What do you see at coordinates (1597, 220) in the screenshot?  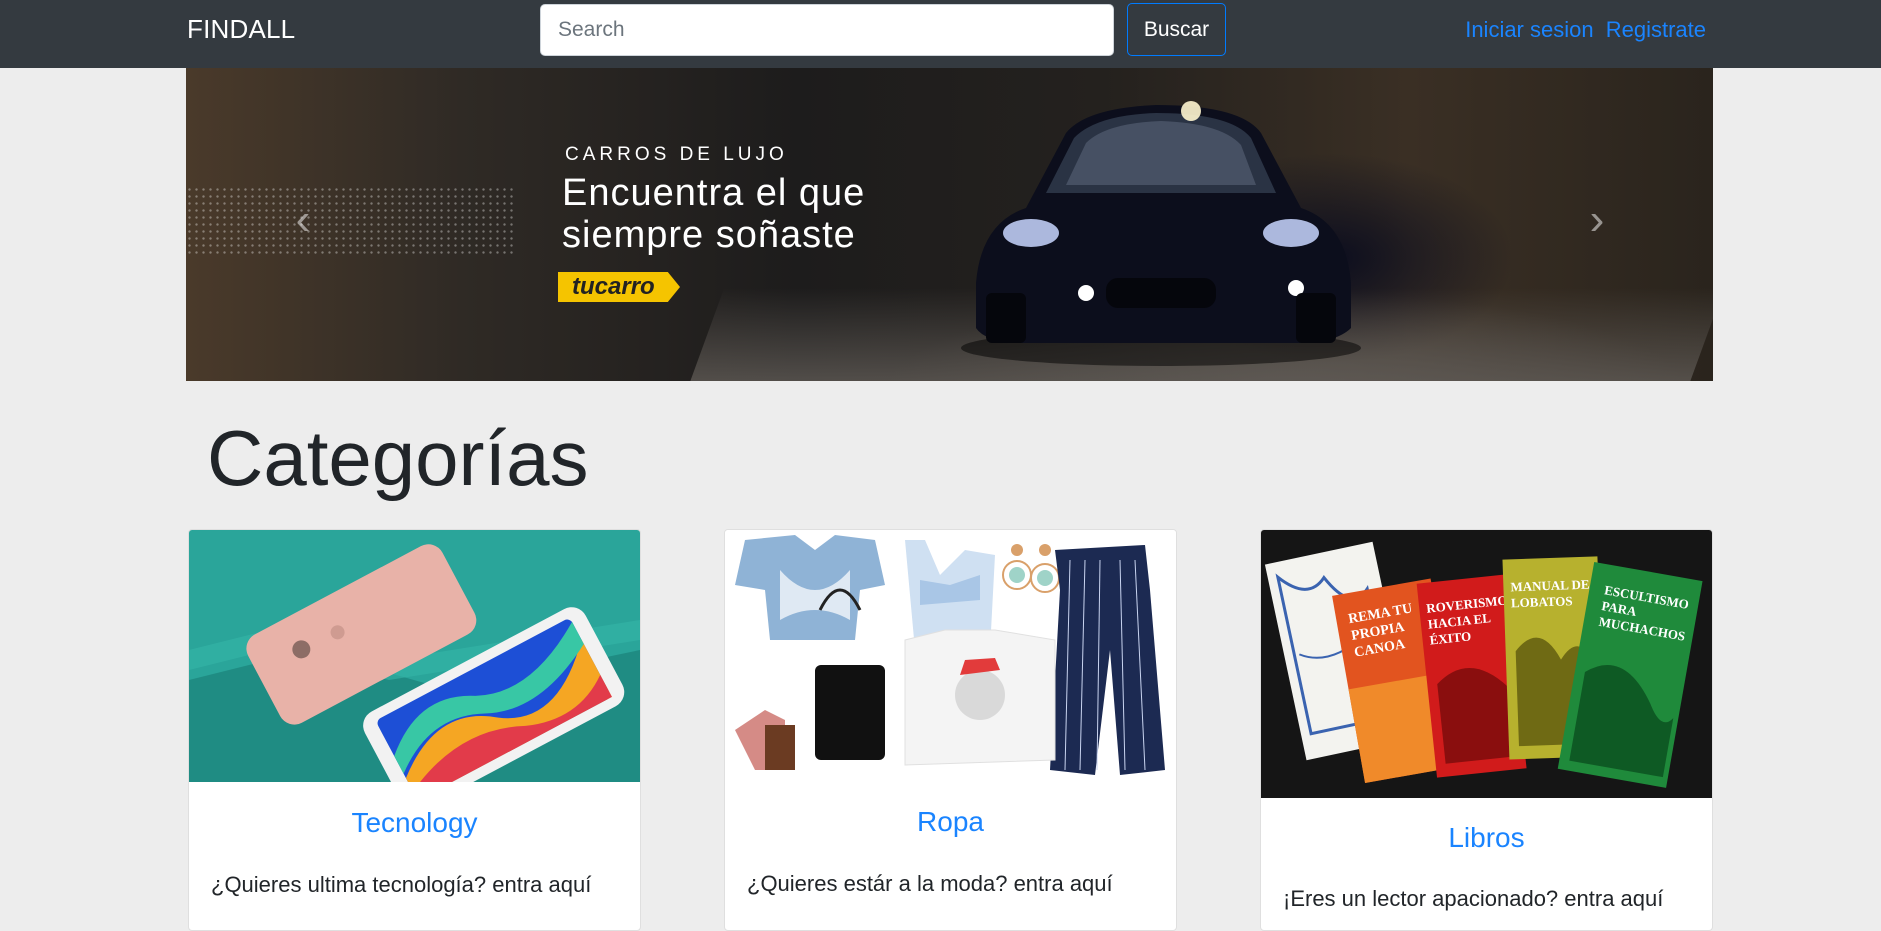 I see `carousel-next-icon: ›` at bounding box center [1597, 220].